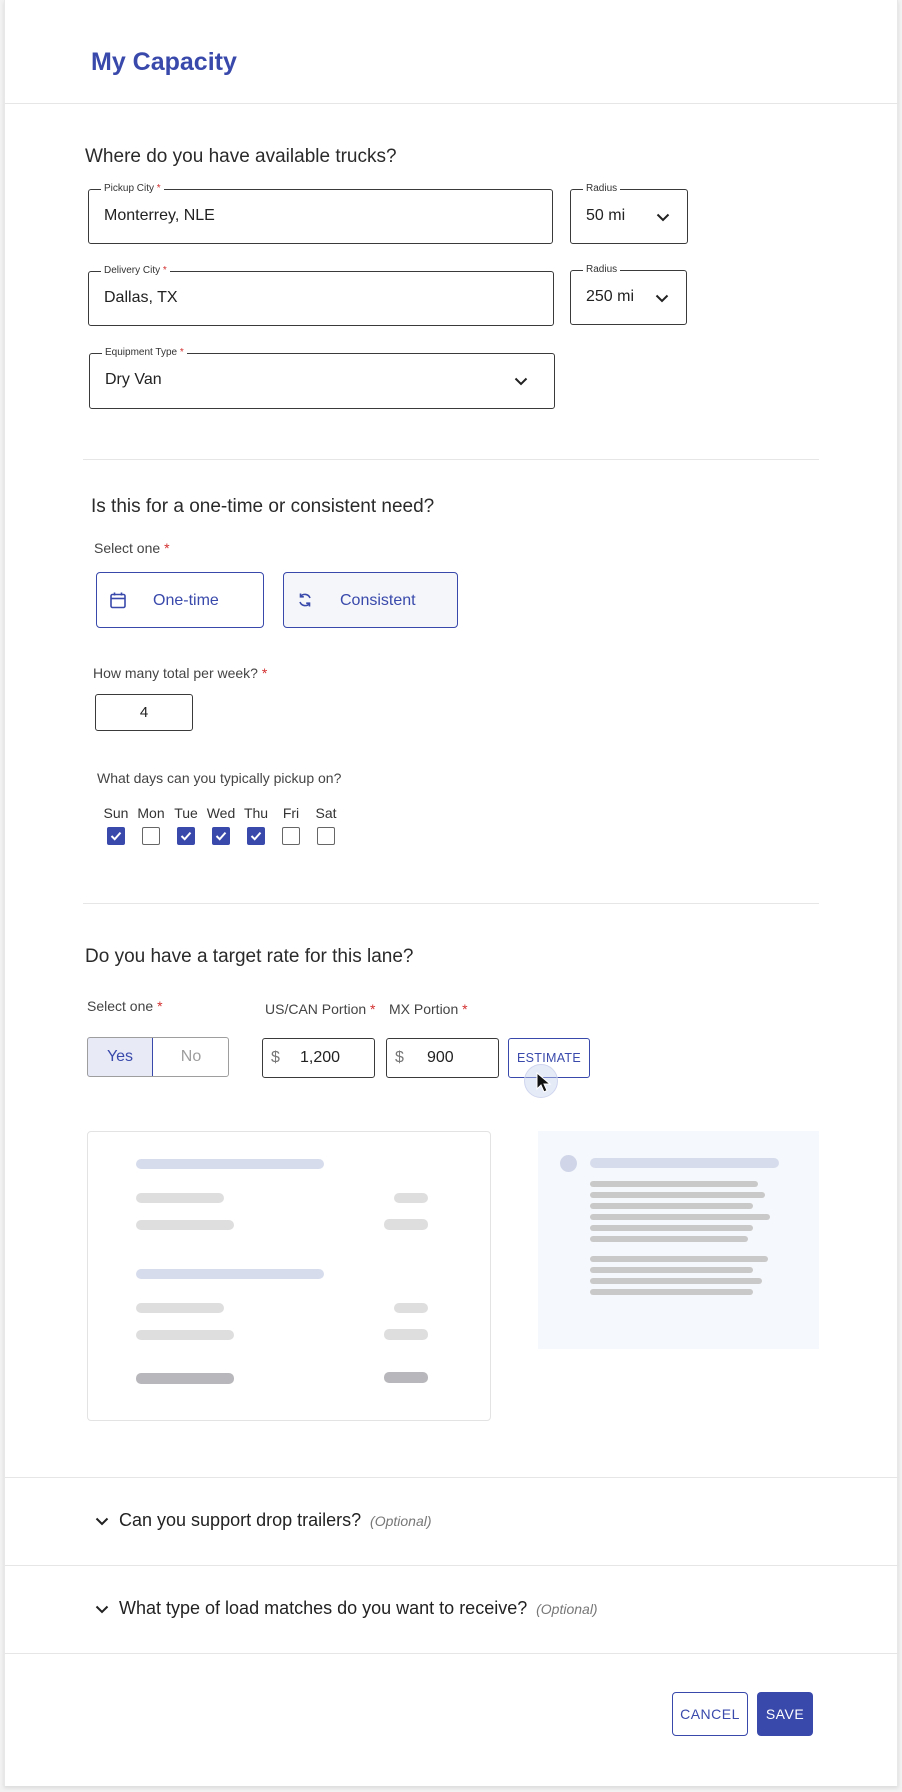 Image resolution: width=902 pixels, height=1792 pixels. Describe the element at coordinates (326, 836) in the screenshot. I see `day-checkbox-sat` at that location.